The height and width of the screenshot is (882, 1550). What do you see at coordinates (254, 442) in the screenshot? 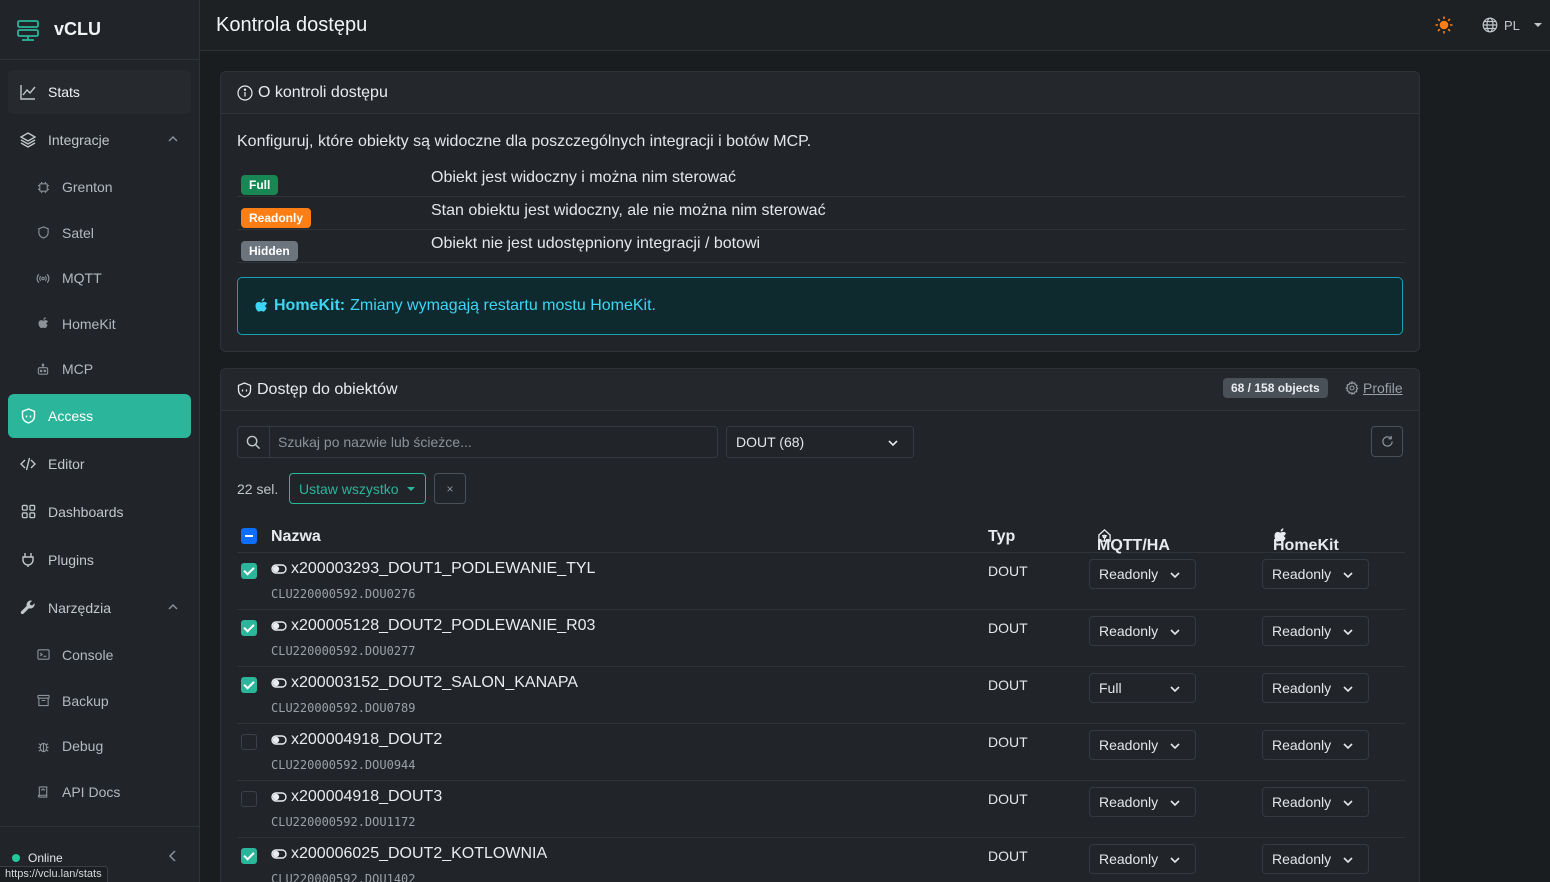
I see `search-icon` at bounding box center [254, 442].